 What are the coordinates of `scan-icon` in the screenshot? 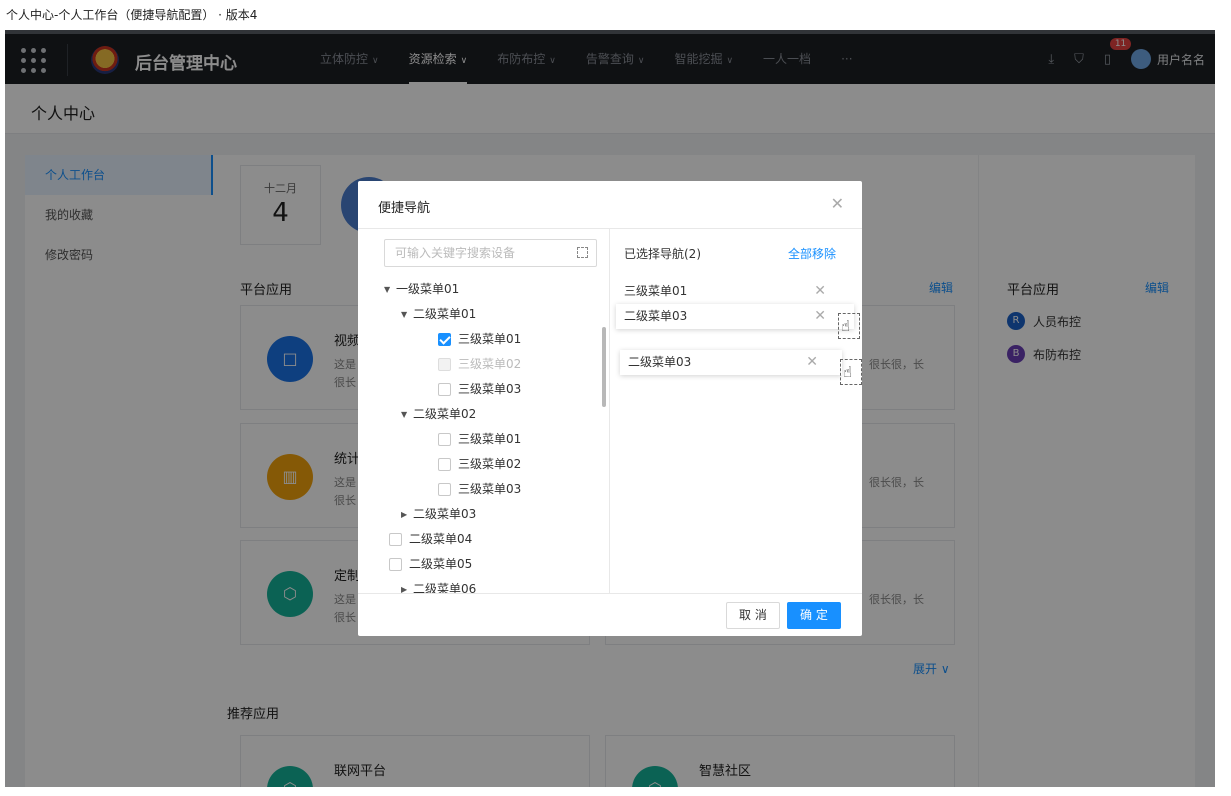 It's located at (582, 252).